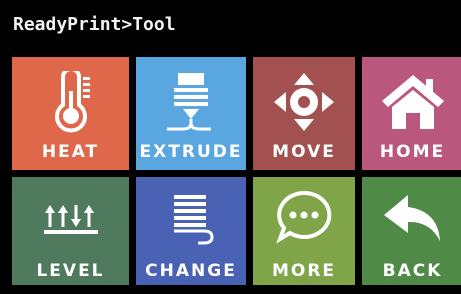  I want to click on back-arrow-icon, so click(413, 218).